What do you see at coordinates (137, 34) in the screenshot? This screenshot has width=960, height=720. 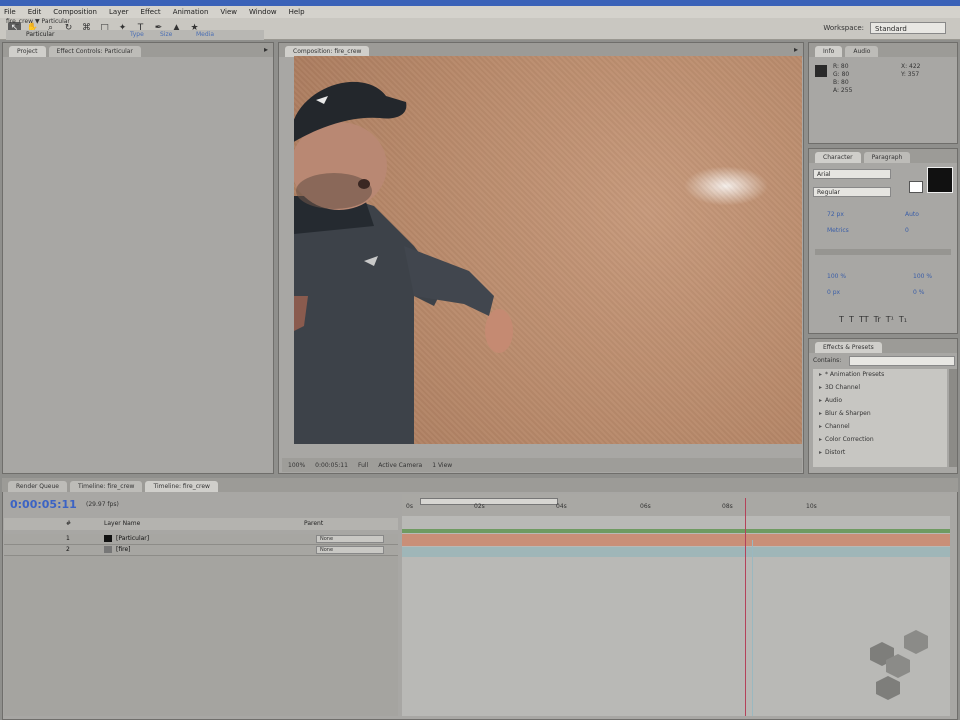 I see `project-link-type: Type` at bounding box center [137, 34].